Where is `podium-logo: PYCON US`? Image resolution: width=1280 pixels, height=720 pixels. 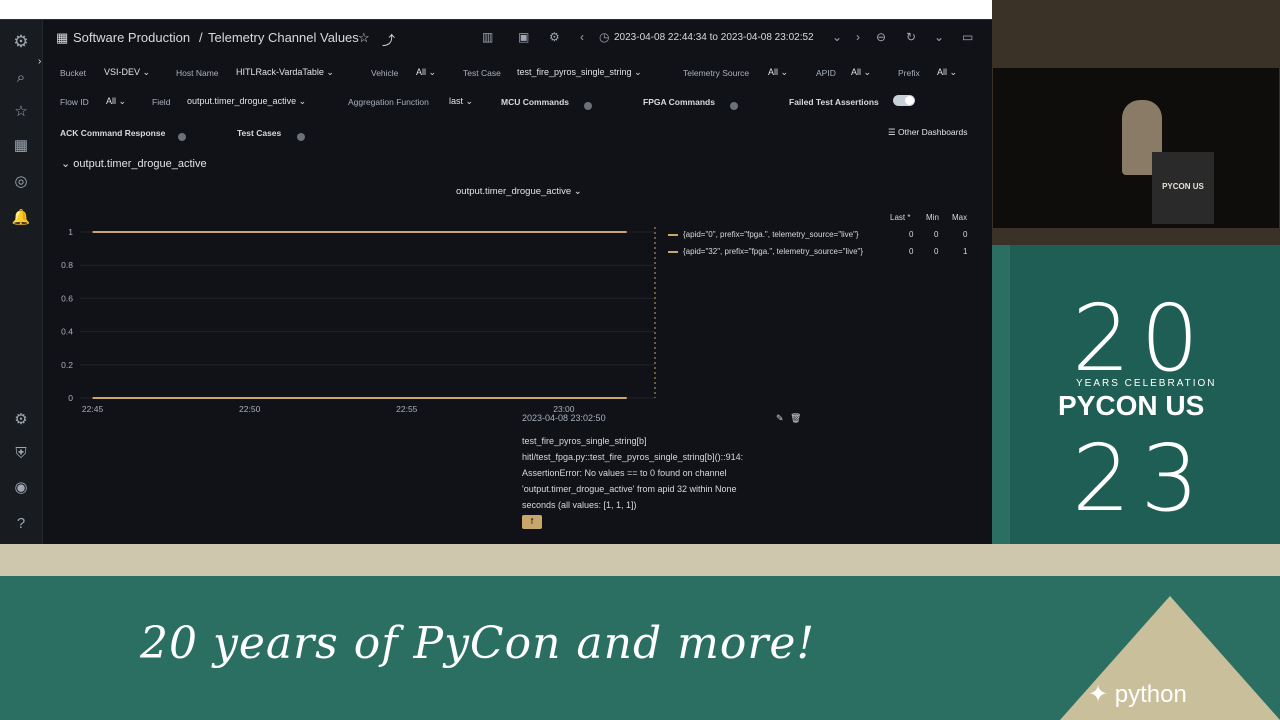 podium-logo: PYCON US is located at coordinates (1183, 186).